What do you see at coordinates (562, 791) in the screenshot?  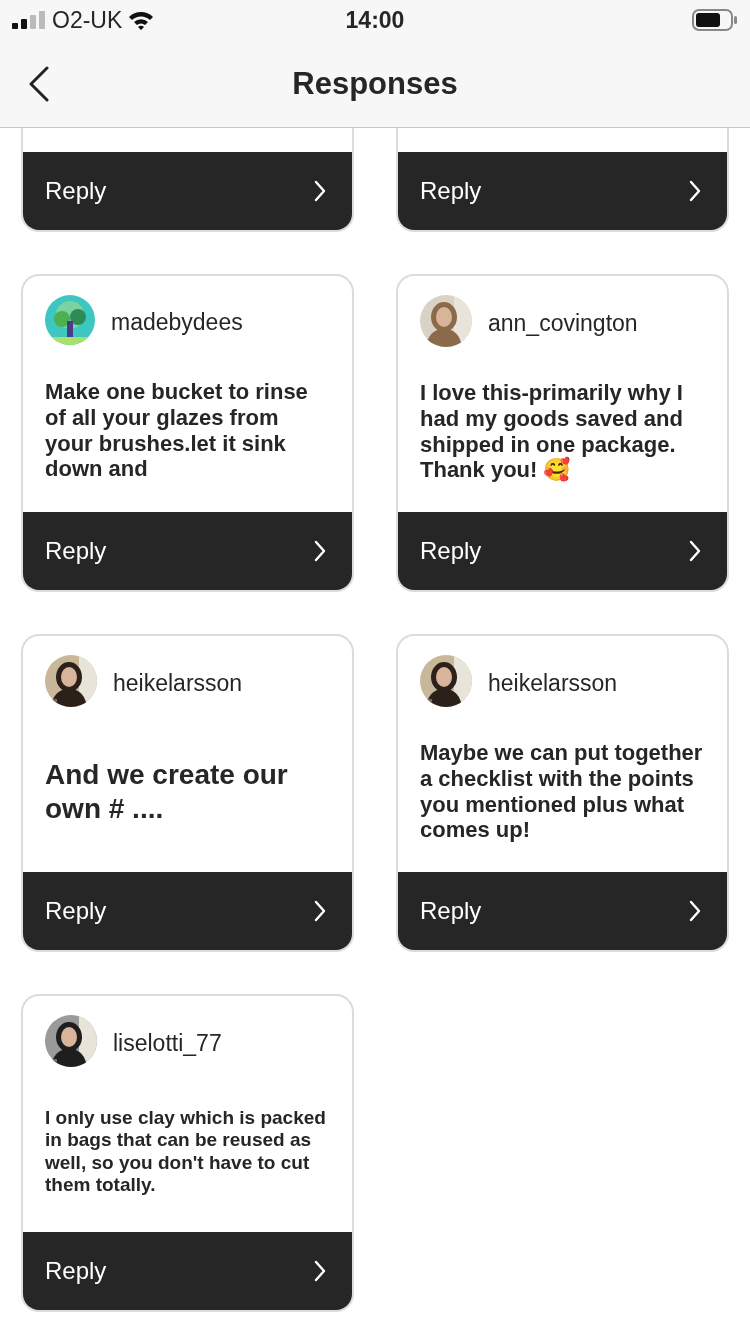 I see `response-text: Maybe we can put together a checklist with the points you mentioned plus what comes up!` at bounding box center [562, 791].